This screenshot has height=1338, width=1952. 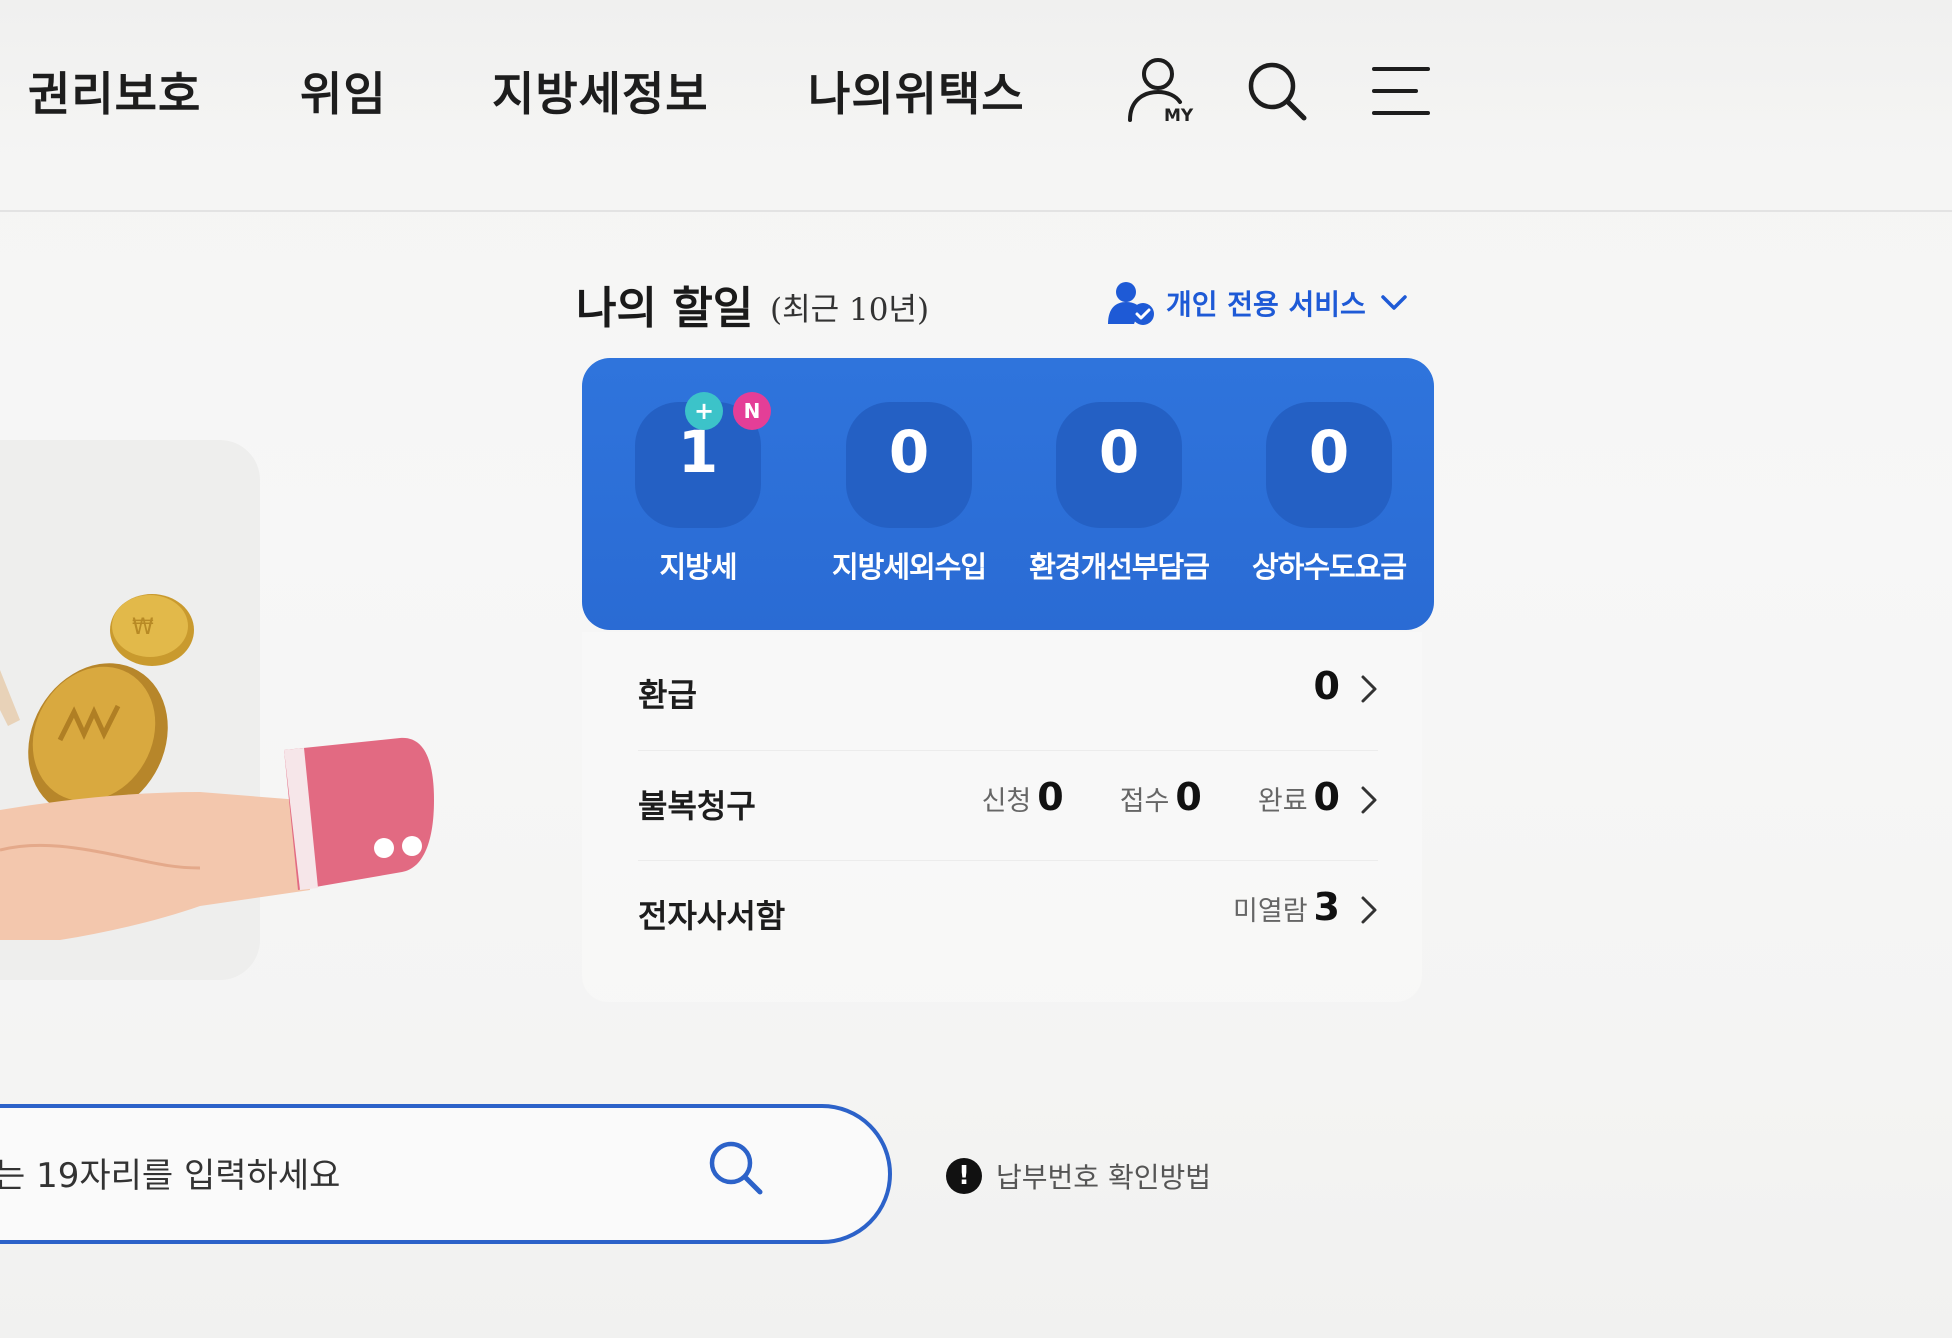 I want to click on applied-label: 신청, so click(x=1006, y=801).